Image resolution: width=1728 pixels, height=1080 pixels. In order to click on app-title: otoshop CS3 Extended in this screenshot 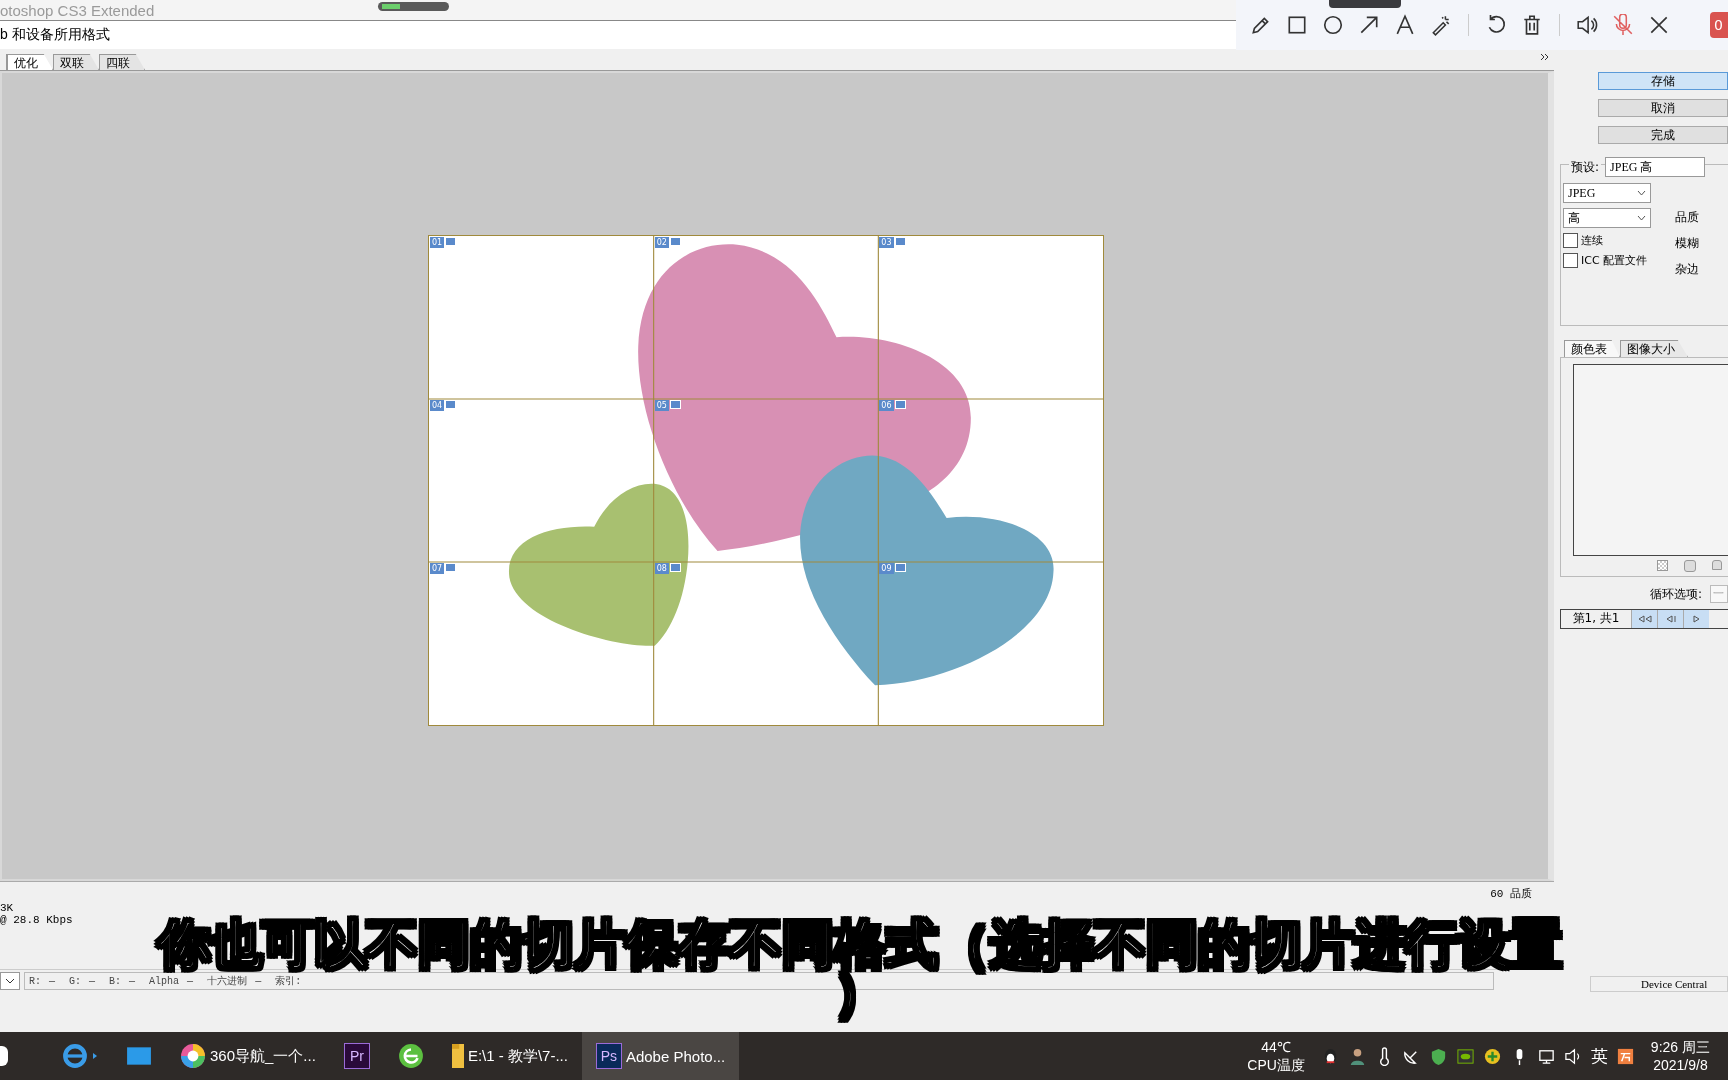, I will do `click(77, 10)`.